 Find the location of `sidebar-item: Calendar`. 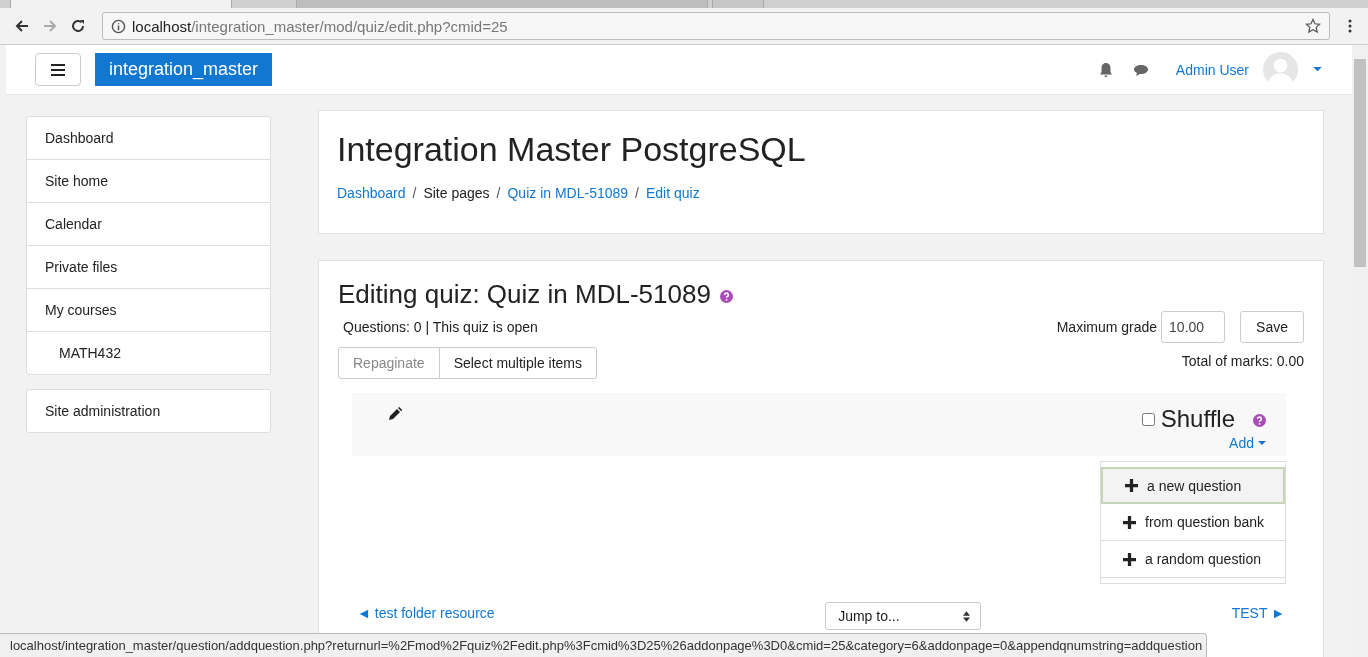

sidebar-item: Calendar is located at coordinates (148, 223).